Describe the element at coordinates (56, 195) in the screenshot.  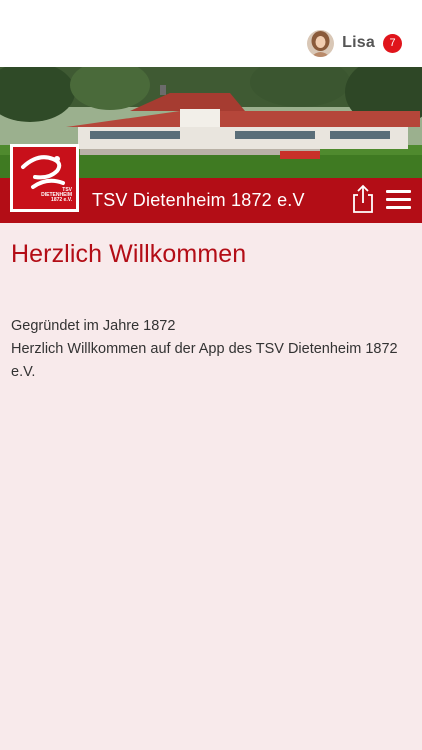
I see `club-logo-text: TSV DIETENHEIM 1872 e.V.` at that location.